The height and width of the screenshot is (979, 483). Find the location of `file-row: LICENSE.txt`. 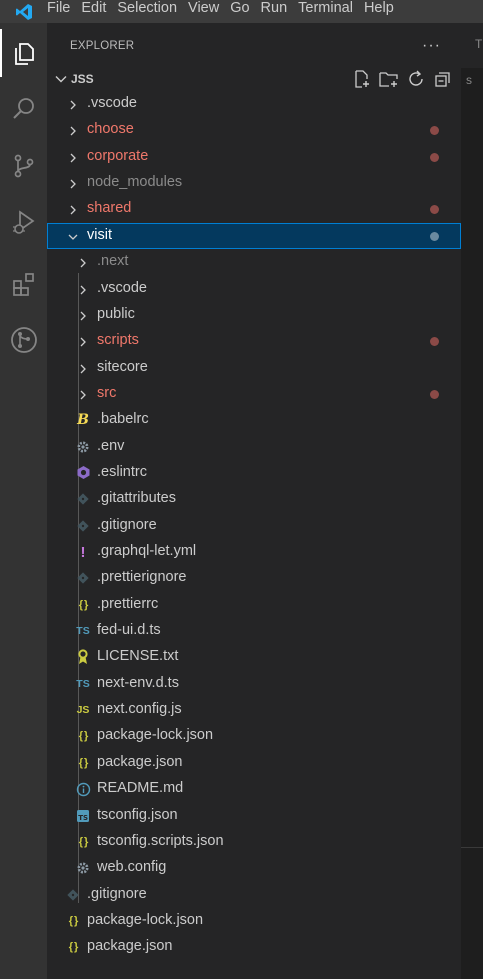

file-row: LICENSE.txt is located at coordinates (254, 657).